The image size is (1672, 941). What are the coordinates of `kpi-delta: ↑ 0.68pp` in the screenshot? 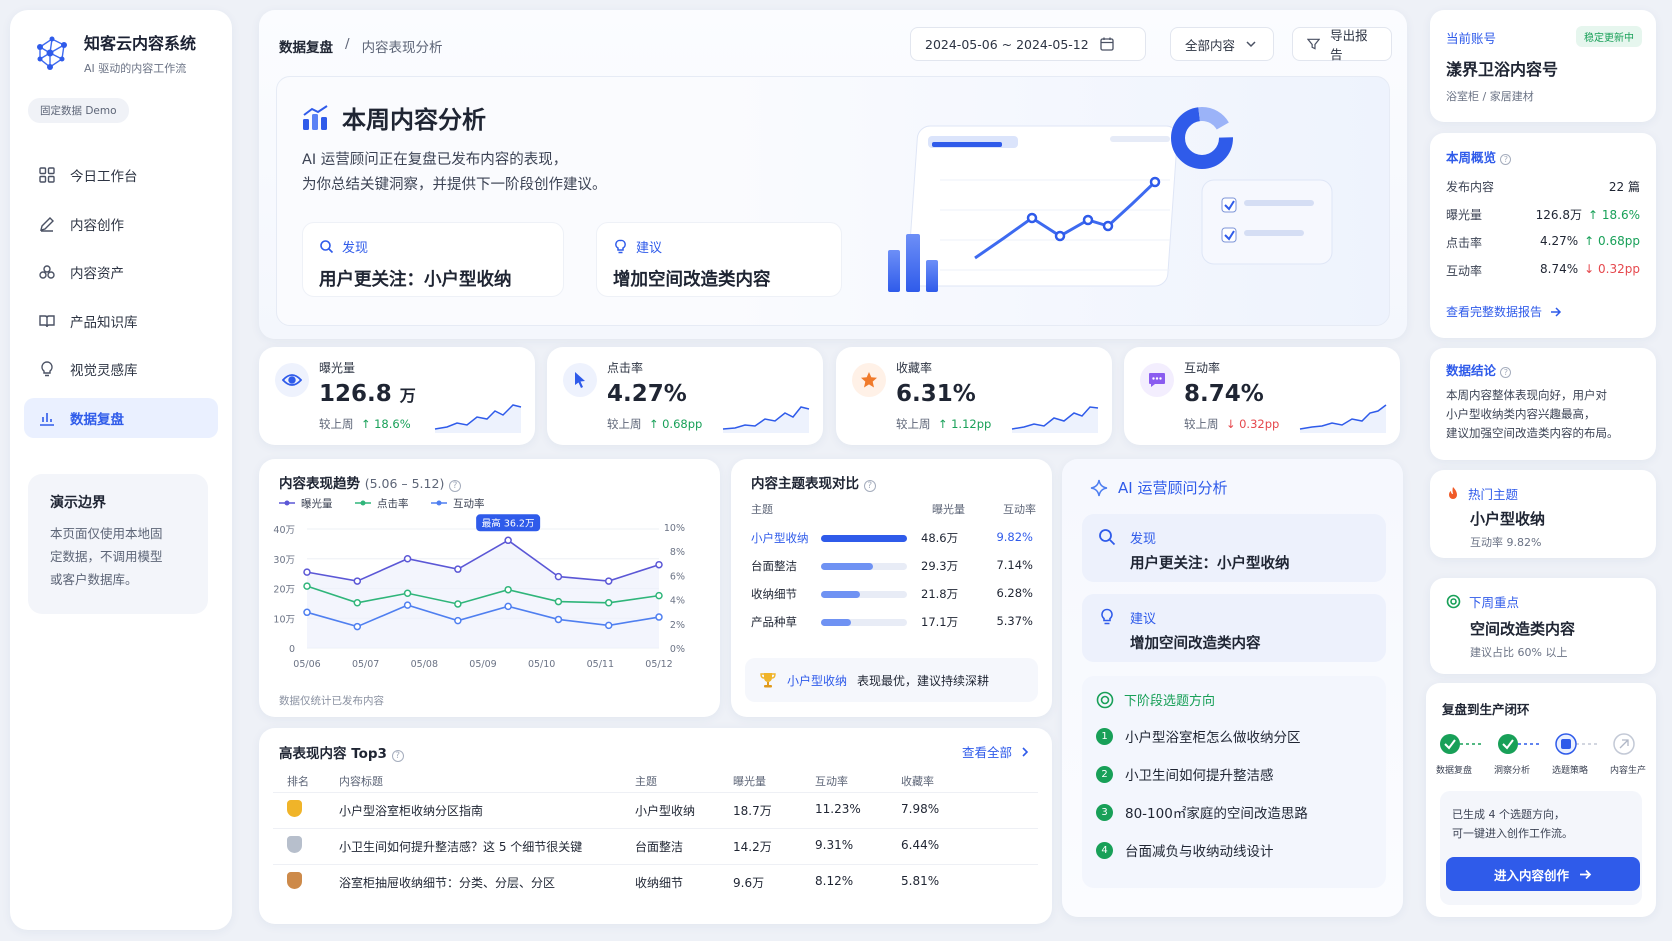 It's located at (675, 424).